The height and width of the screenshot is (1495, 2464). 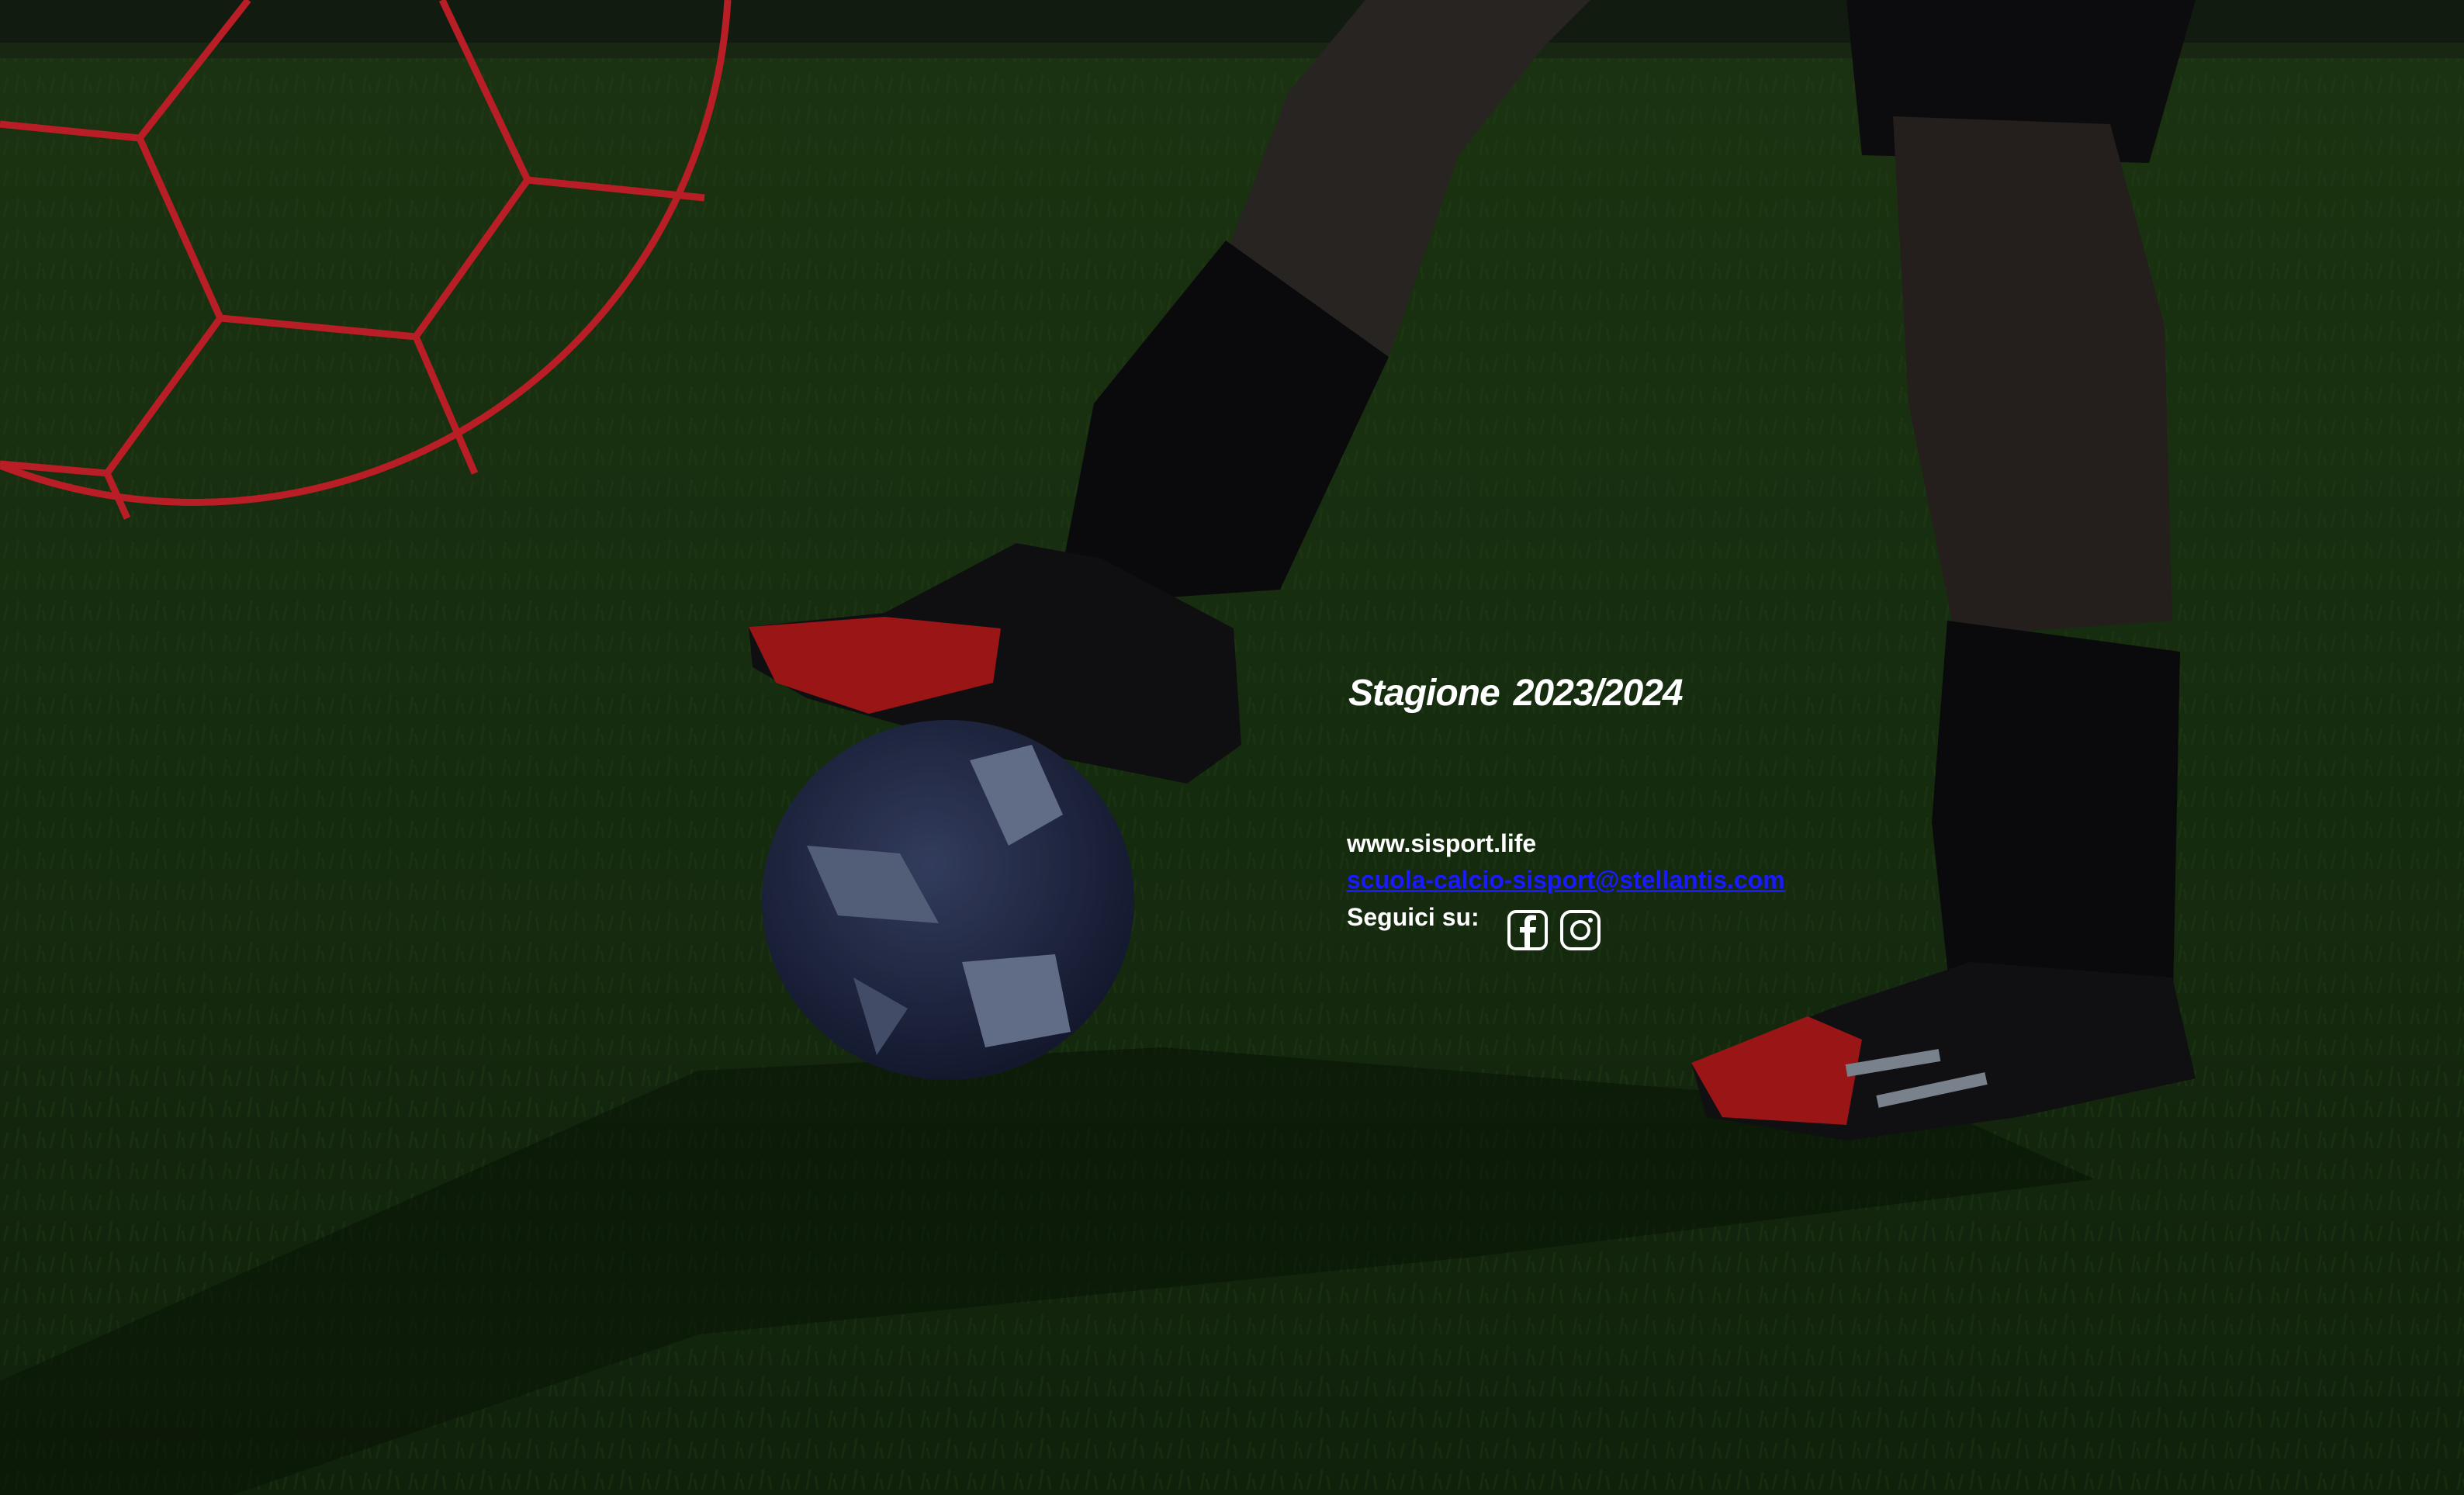 I want to click on season-title: Stagione 2023/2024, so click(x=1522, y=694).